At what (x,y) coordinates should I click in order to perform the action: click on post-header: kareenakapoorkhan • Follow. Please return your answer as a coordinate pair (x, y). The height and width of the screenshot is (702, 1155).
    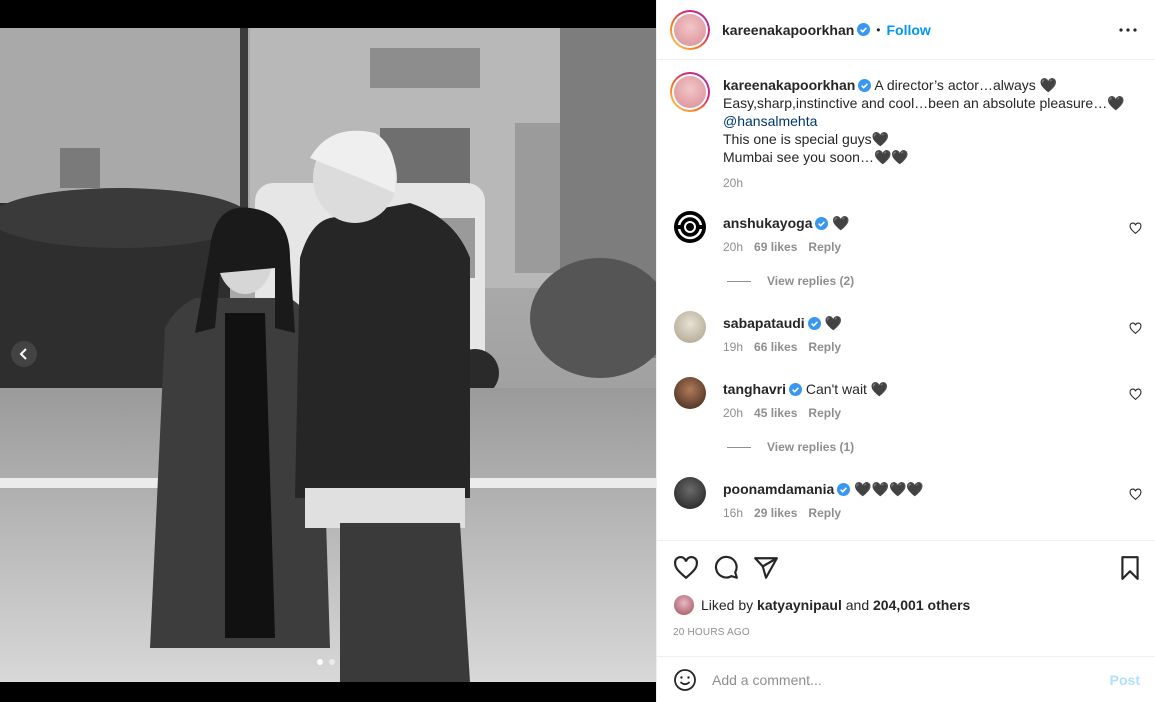
    Looking at the image, I should click on (906, 30).